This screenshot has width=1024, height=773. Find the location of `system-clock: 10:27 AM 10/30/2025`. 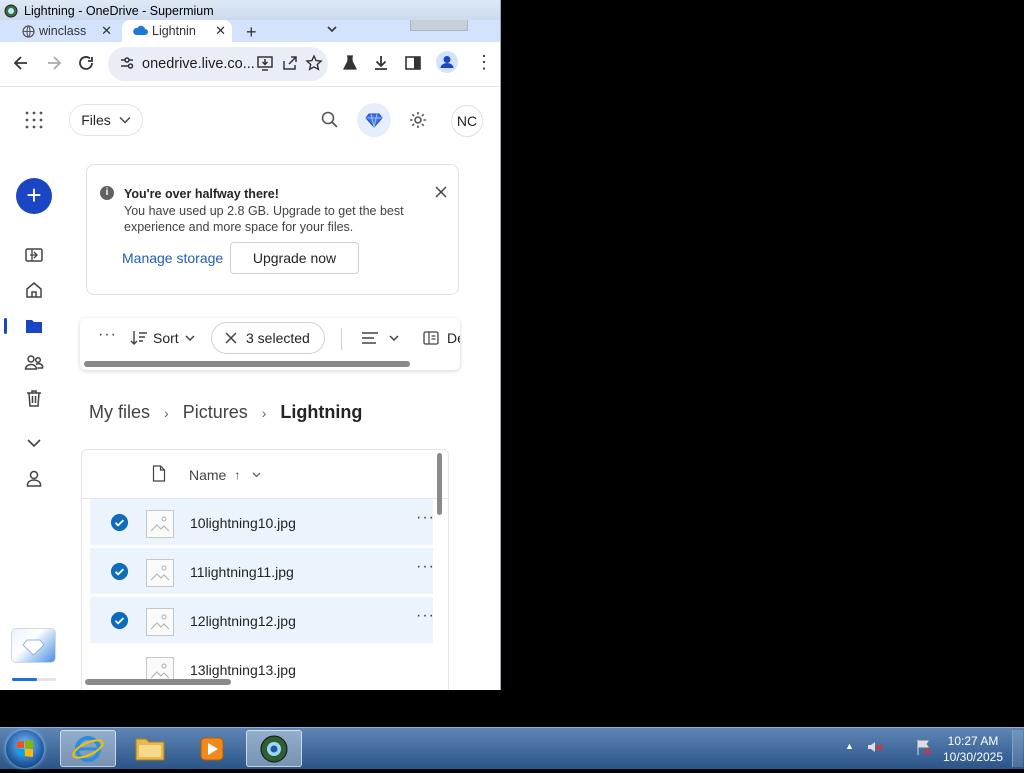

system-clock: 10:27 AM 10/30/2025 is located at coordinates (973, 749).